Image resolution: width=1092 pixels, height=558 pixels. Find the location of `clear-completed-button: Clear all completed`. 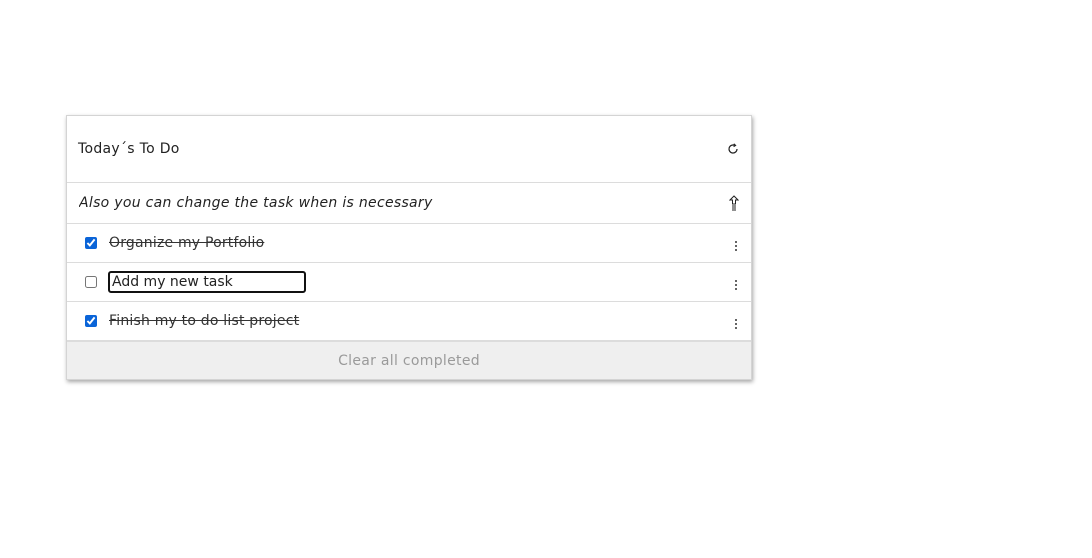

clear-completed-button: Clear all completed is located at coordinates (409, 360).